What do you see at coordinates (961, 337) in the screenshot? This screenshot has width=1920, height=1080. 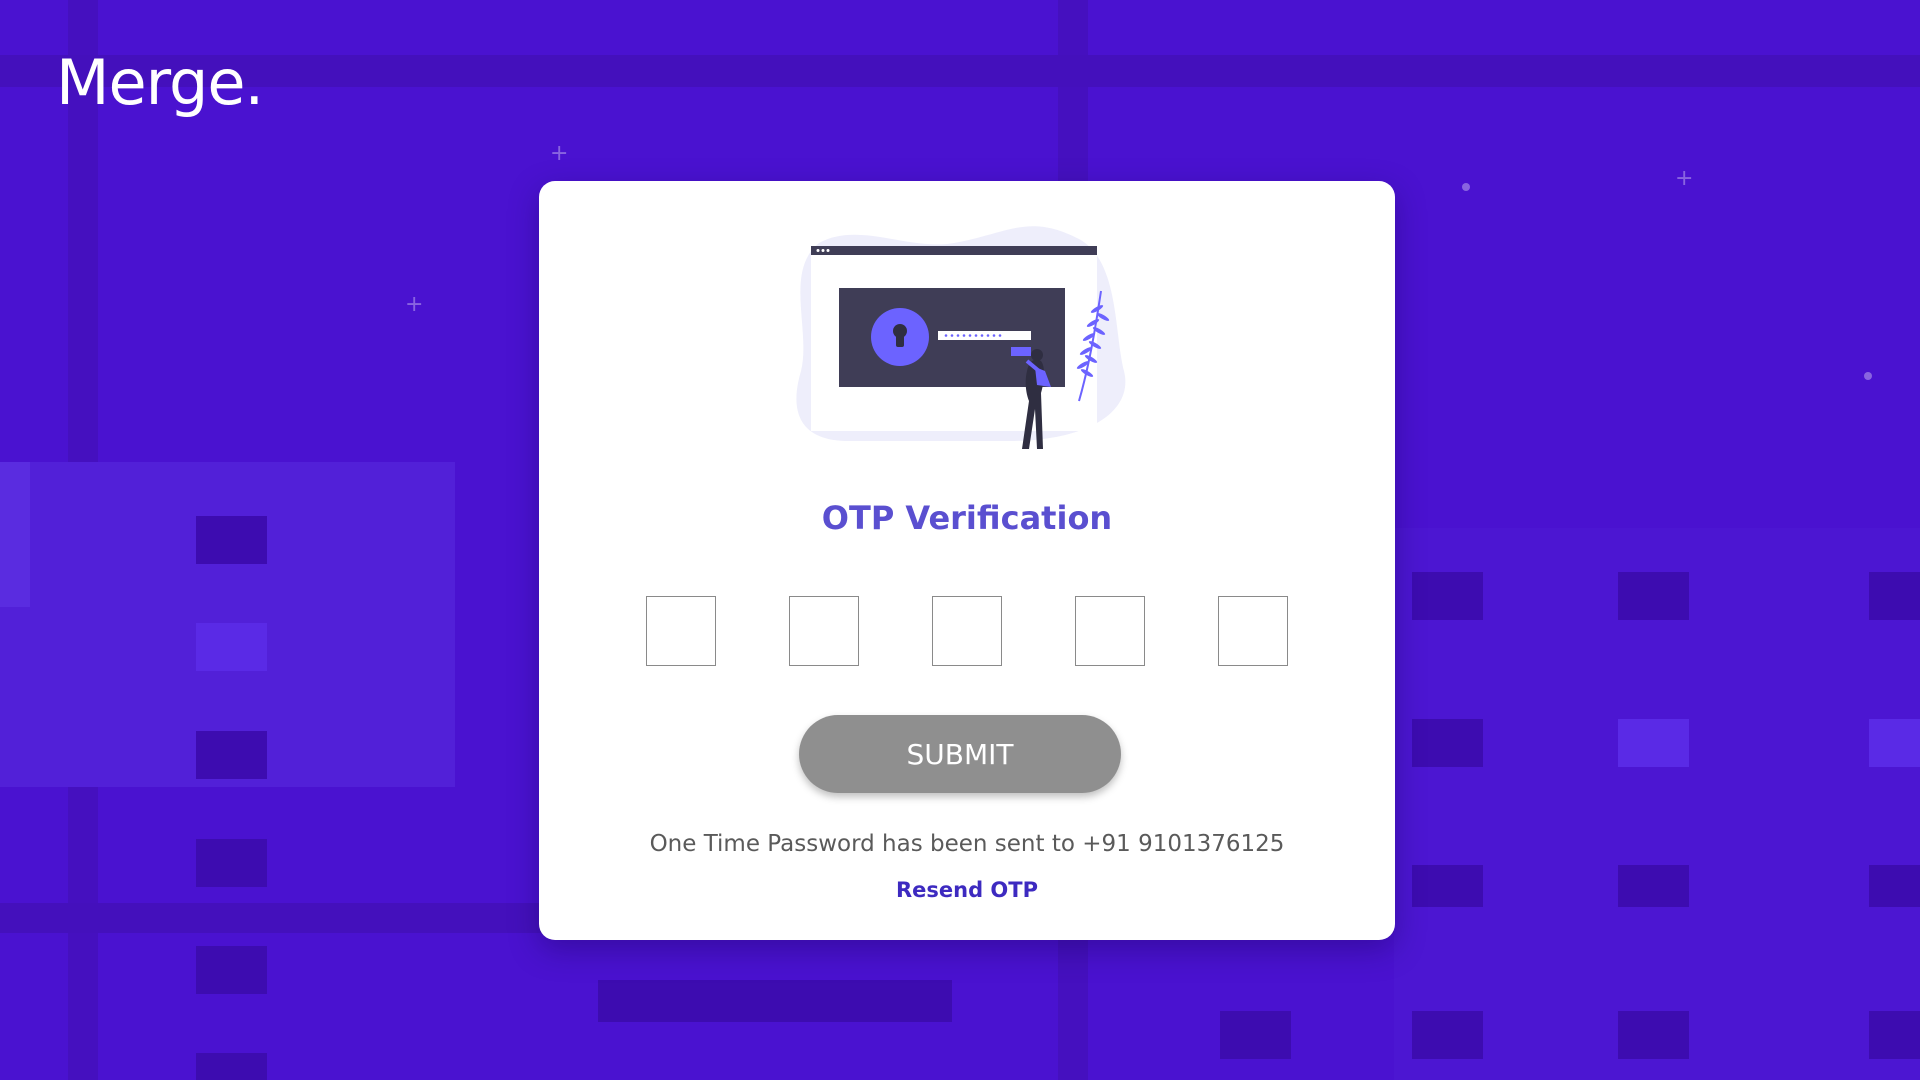 I see `lock-screen-illustration` at bounding box center [961, 337].